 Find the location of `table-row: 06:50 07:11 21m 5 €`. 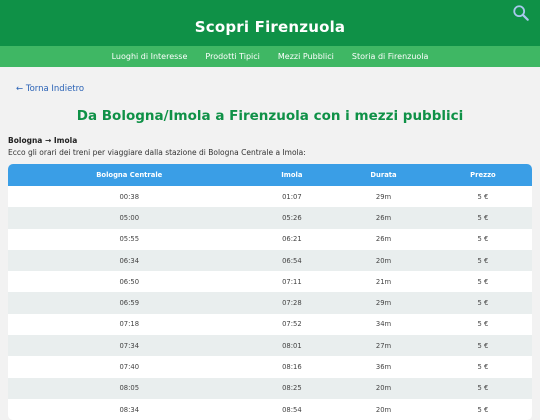

table-row: 06:50 07:11 21m 5 € is located at coordinates (270, 282).